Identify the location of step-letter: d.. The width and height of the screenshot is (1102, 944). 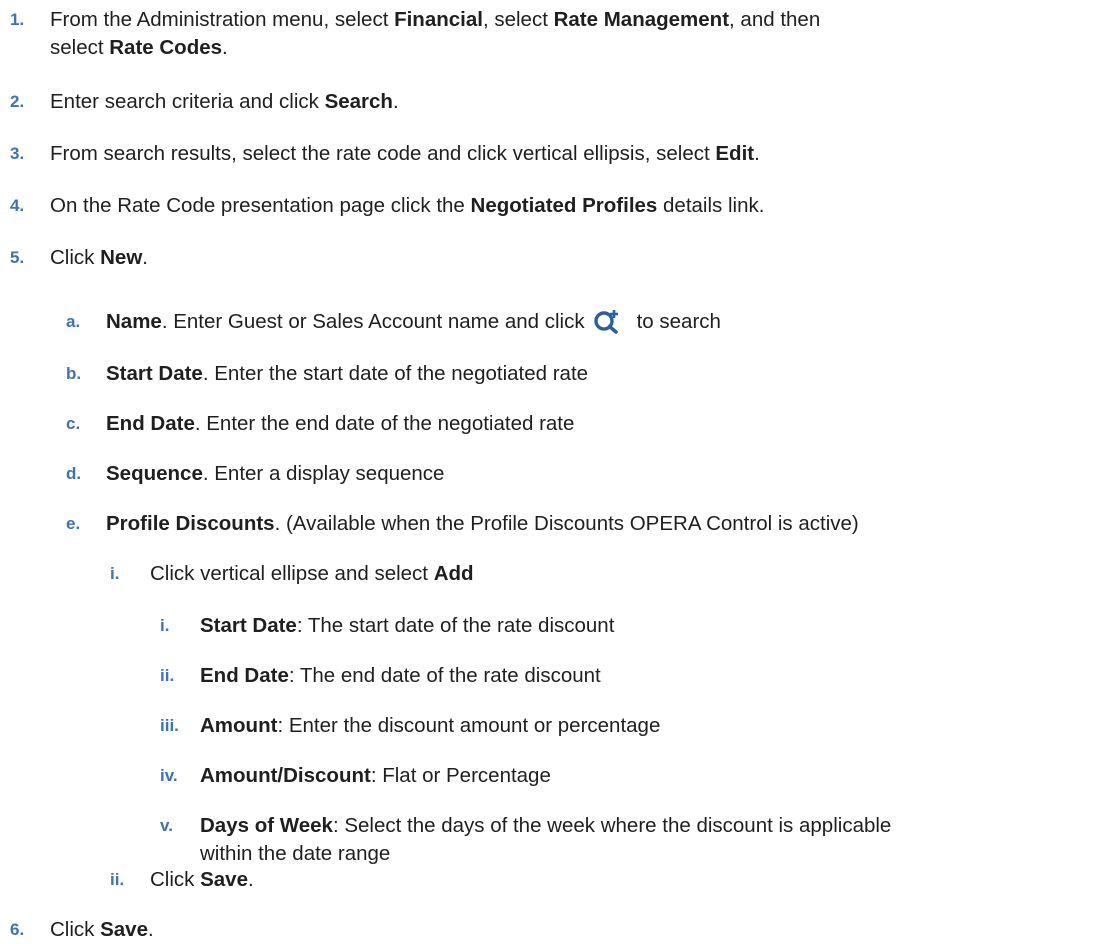
(74, 473).